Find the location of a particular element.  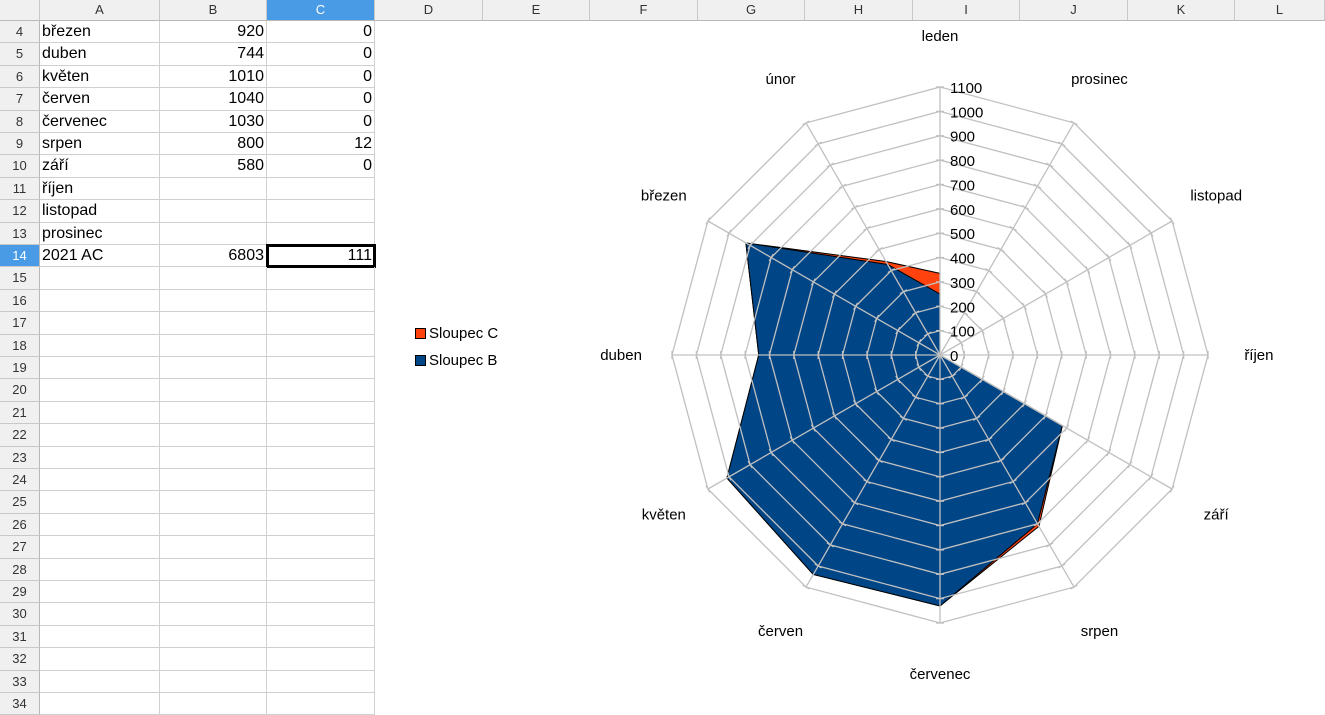

cell-C29 is located at coordinates (321, 592).